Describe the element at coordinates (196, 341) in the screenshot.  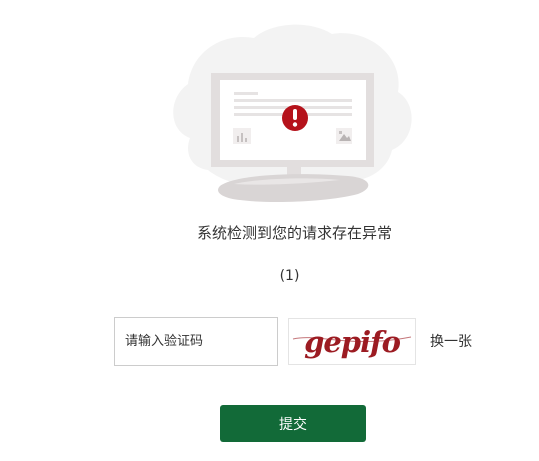
I see `captcha-input` at that location.